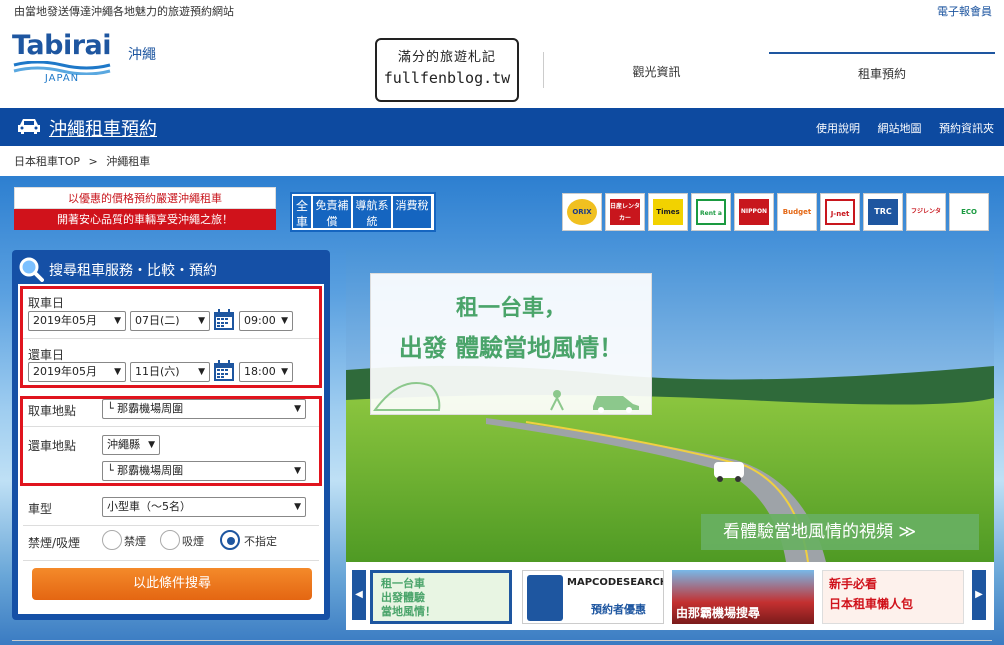 Image resolution: width=1004 pixels, height=645 pixels. Describe the element at coordinates (52, 411) in the screenshot. I see `pickup-place-label: 取車地點` at that location.